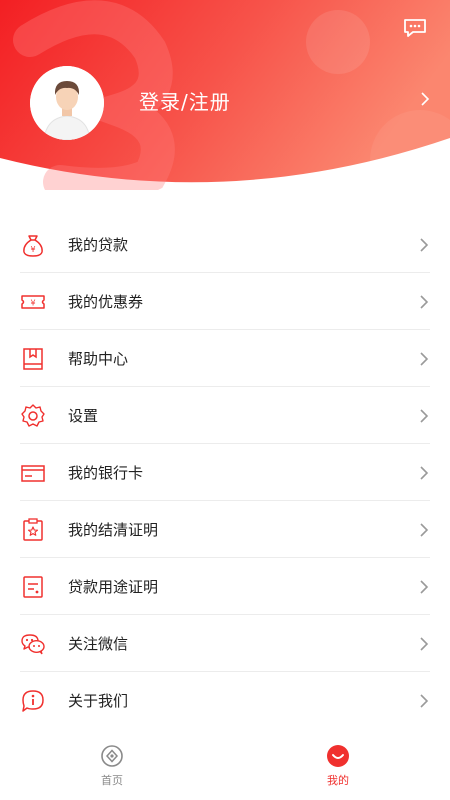  I want to click on tab-mine-label: 我的, so click(338, 780).